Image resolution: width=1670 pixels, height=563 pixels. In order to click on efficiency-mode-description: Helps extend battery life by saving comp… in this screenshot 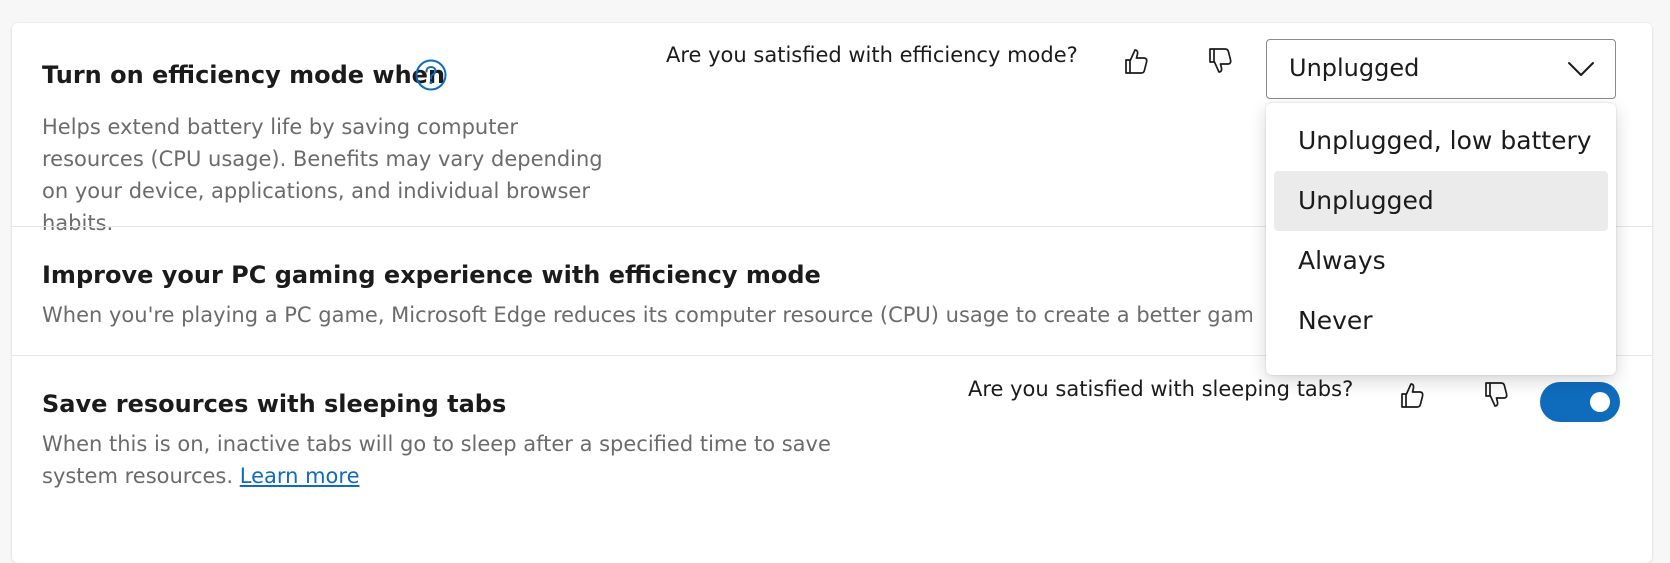, I will do `click(322, 175)`.